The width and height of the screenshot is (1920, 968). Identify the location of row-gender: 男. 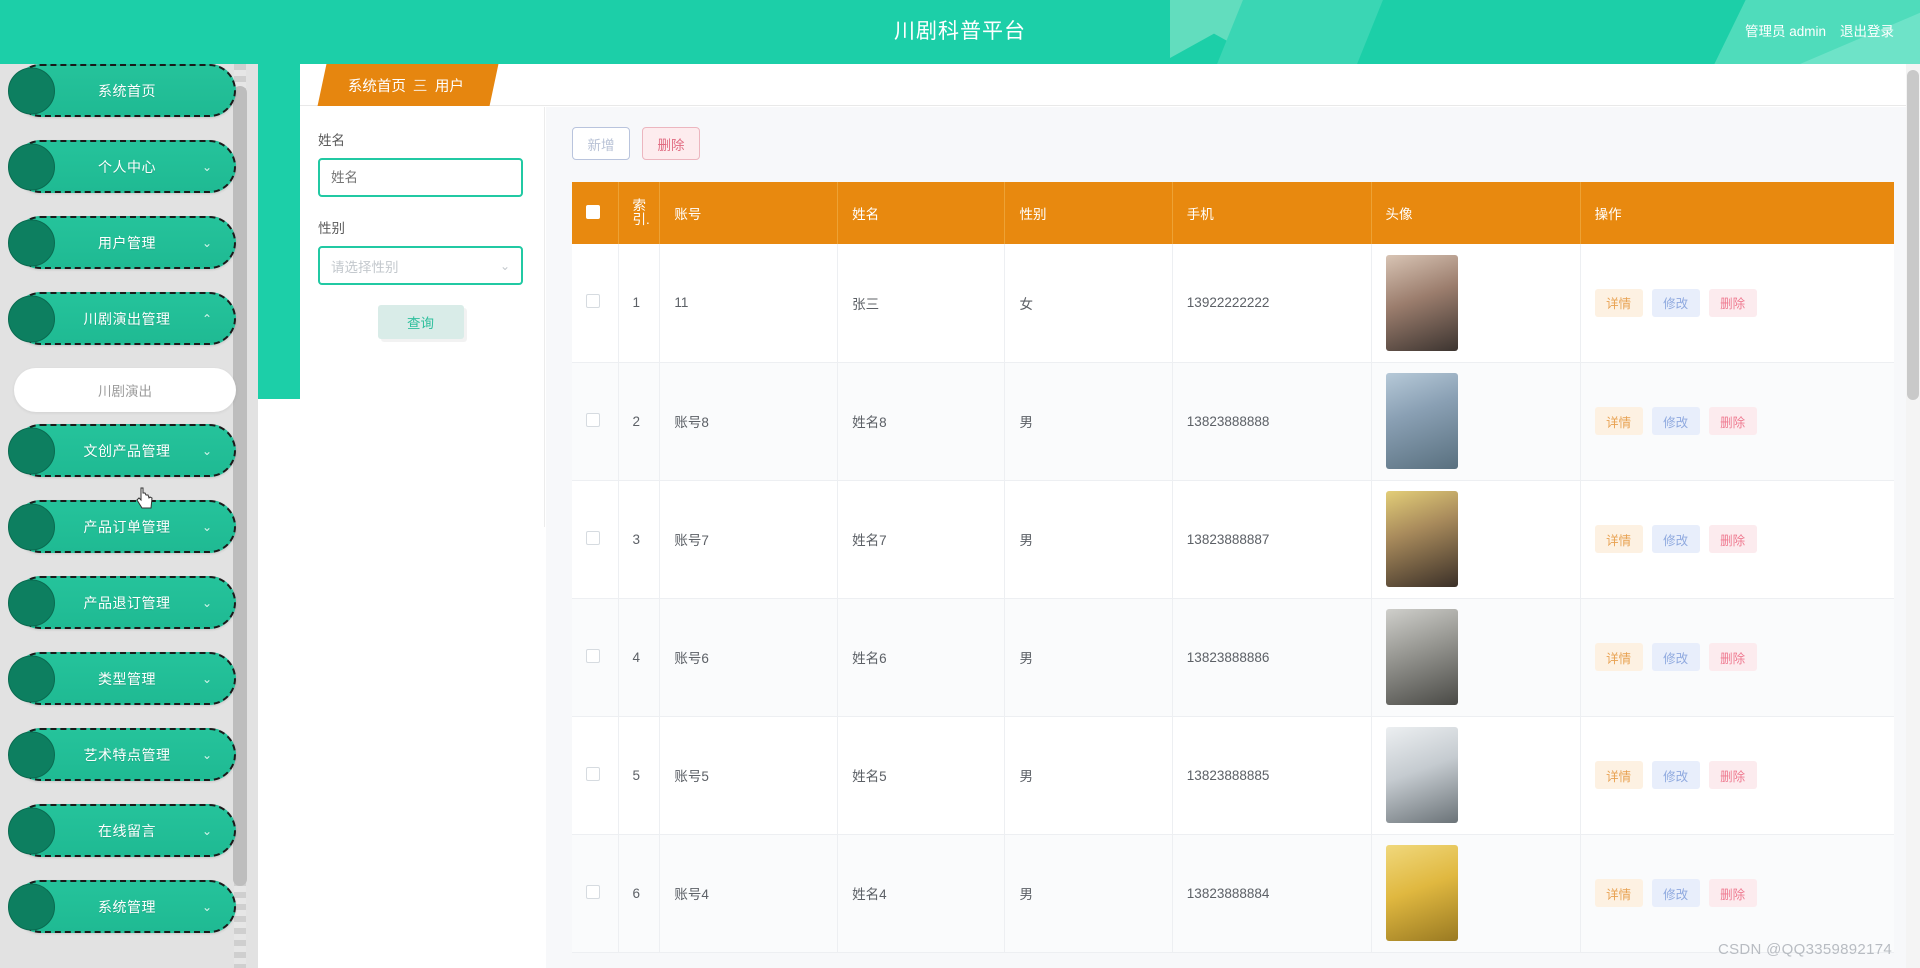
(1088, 893).